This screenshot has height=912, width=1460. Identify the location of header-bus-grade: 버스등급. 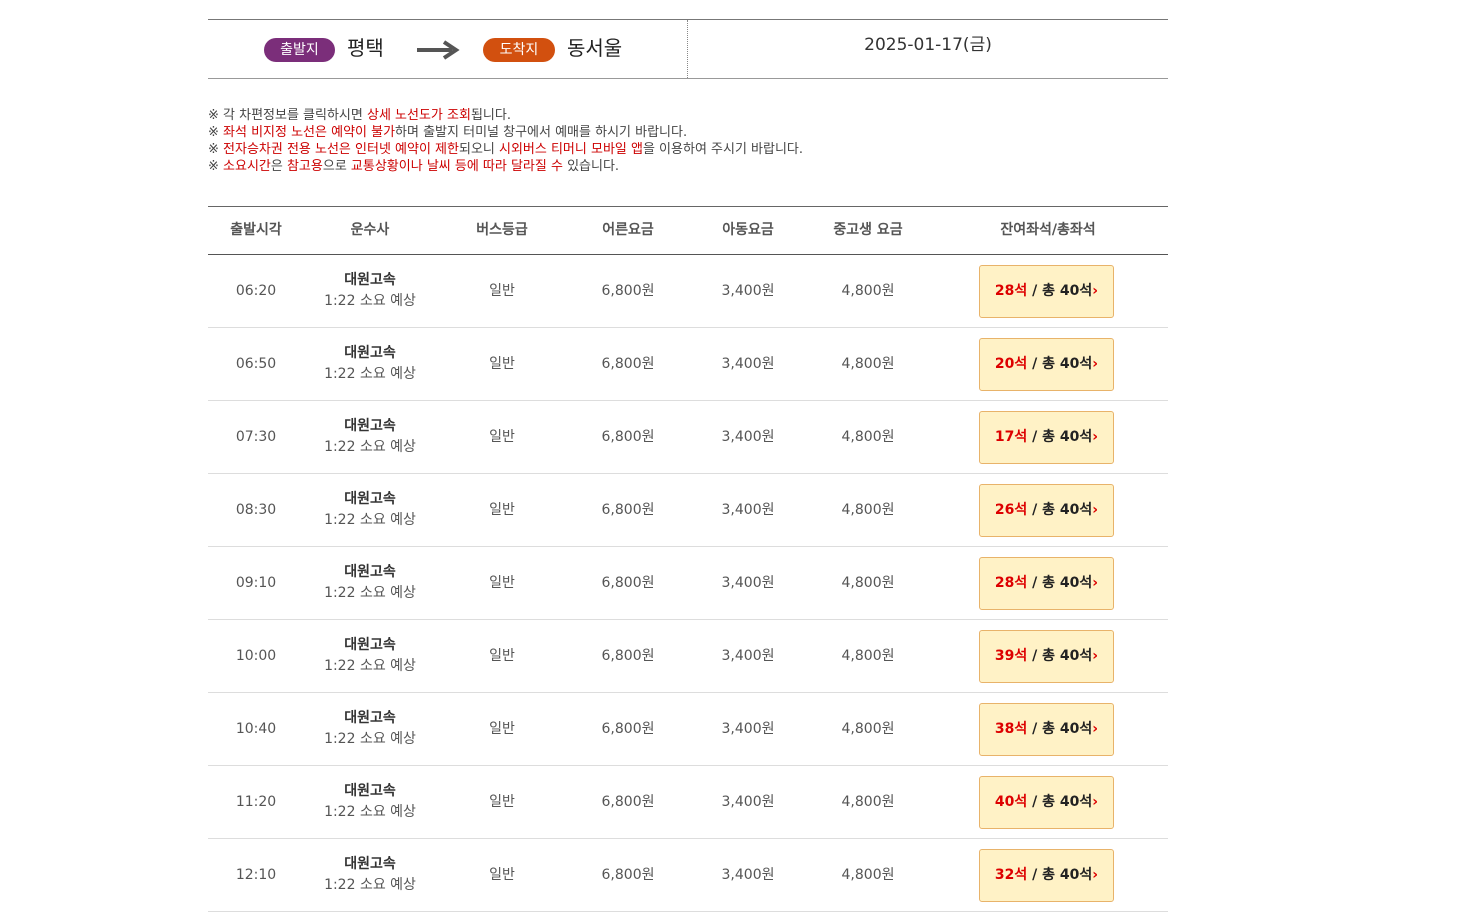
(502, 230).